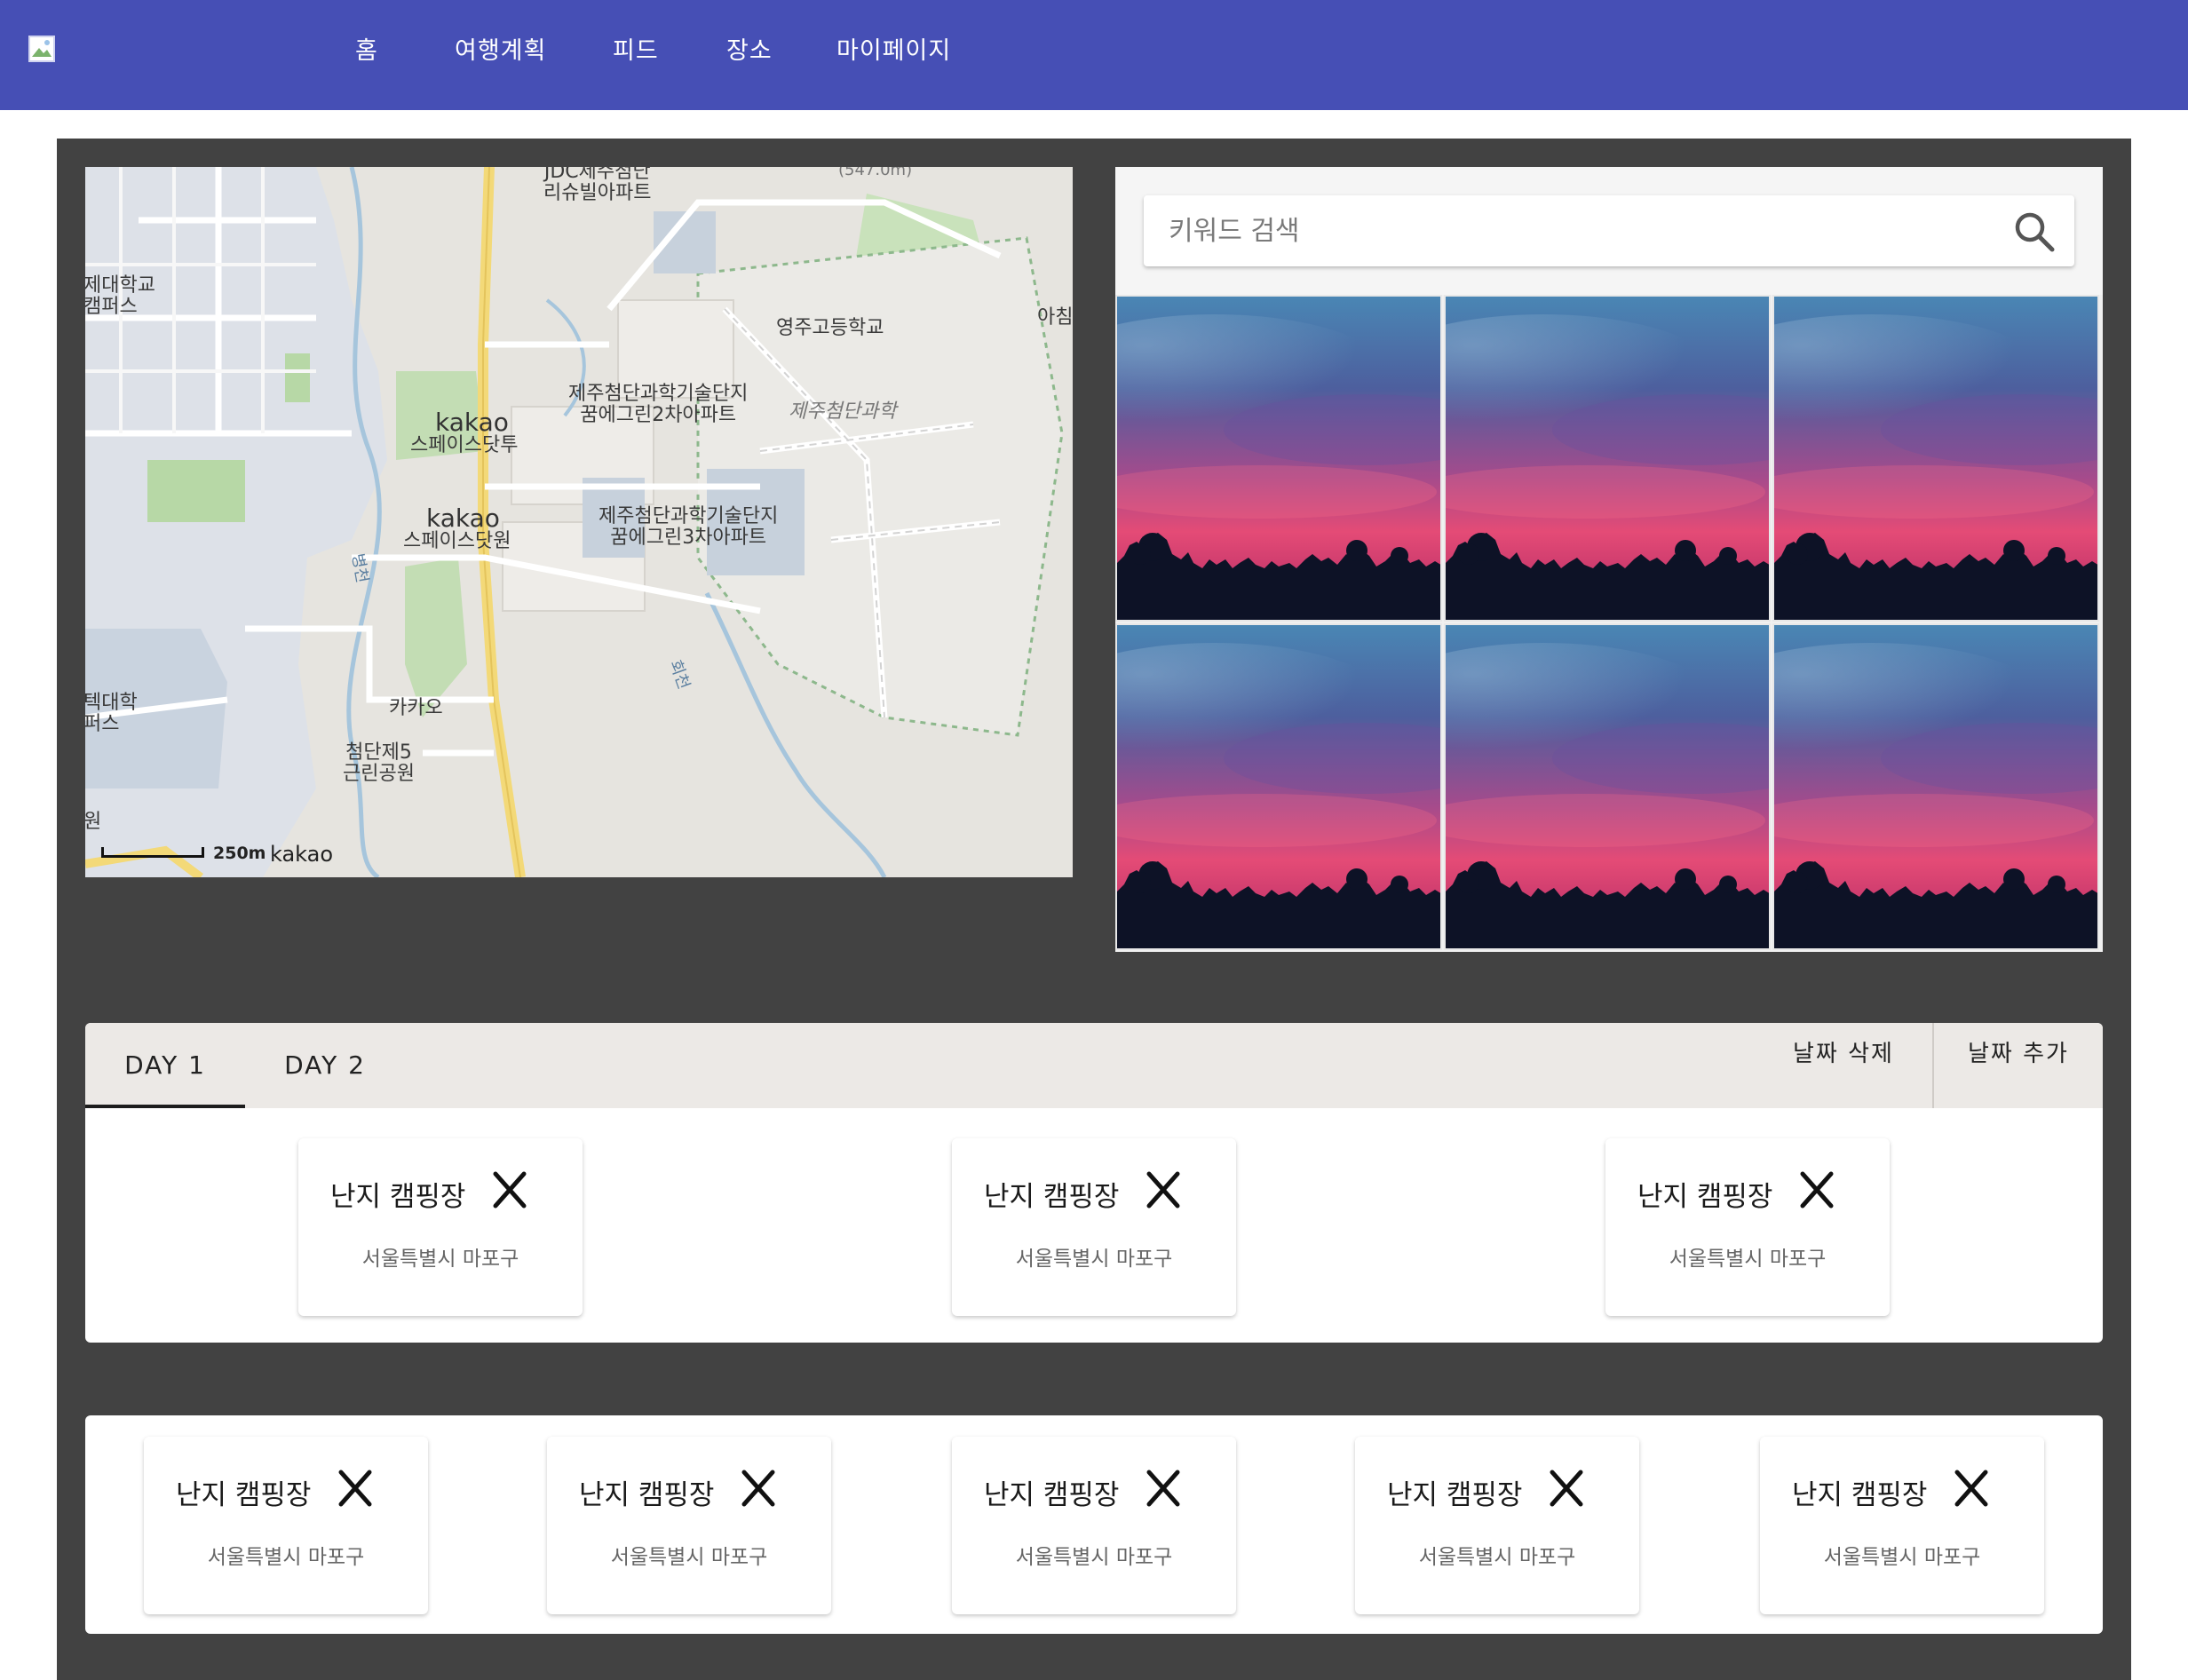 This screenshot has height=1680, width=2188. I want to click on map-label-achim: 아침, so click(1055, 317).